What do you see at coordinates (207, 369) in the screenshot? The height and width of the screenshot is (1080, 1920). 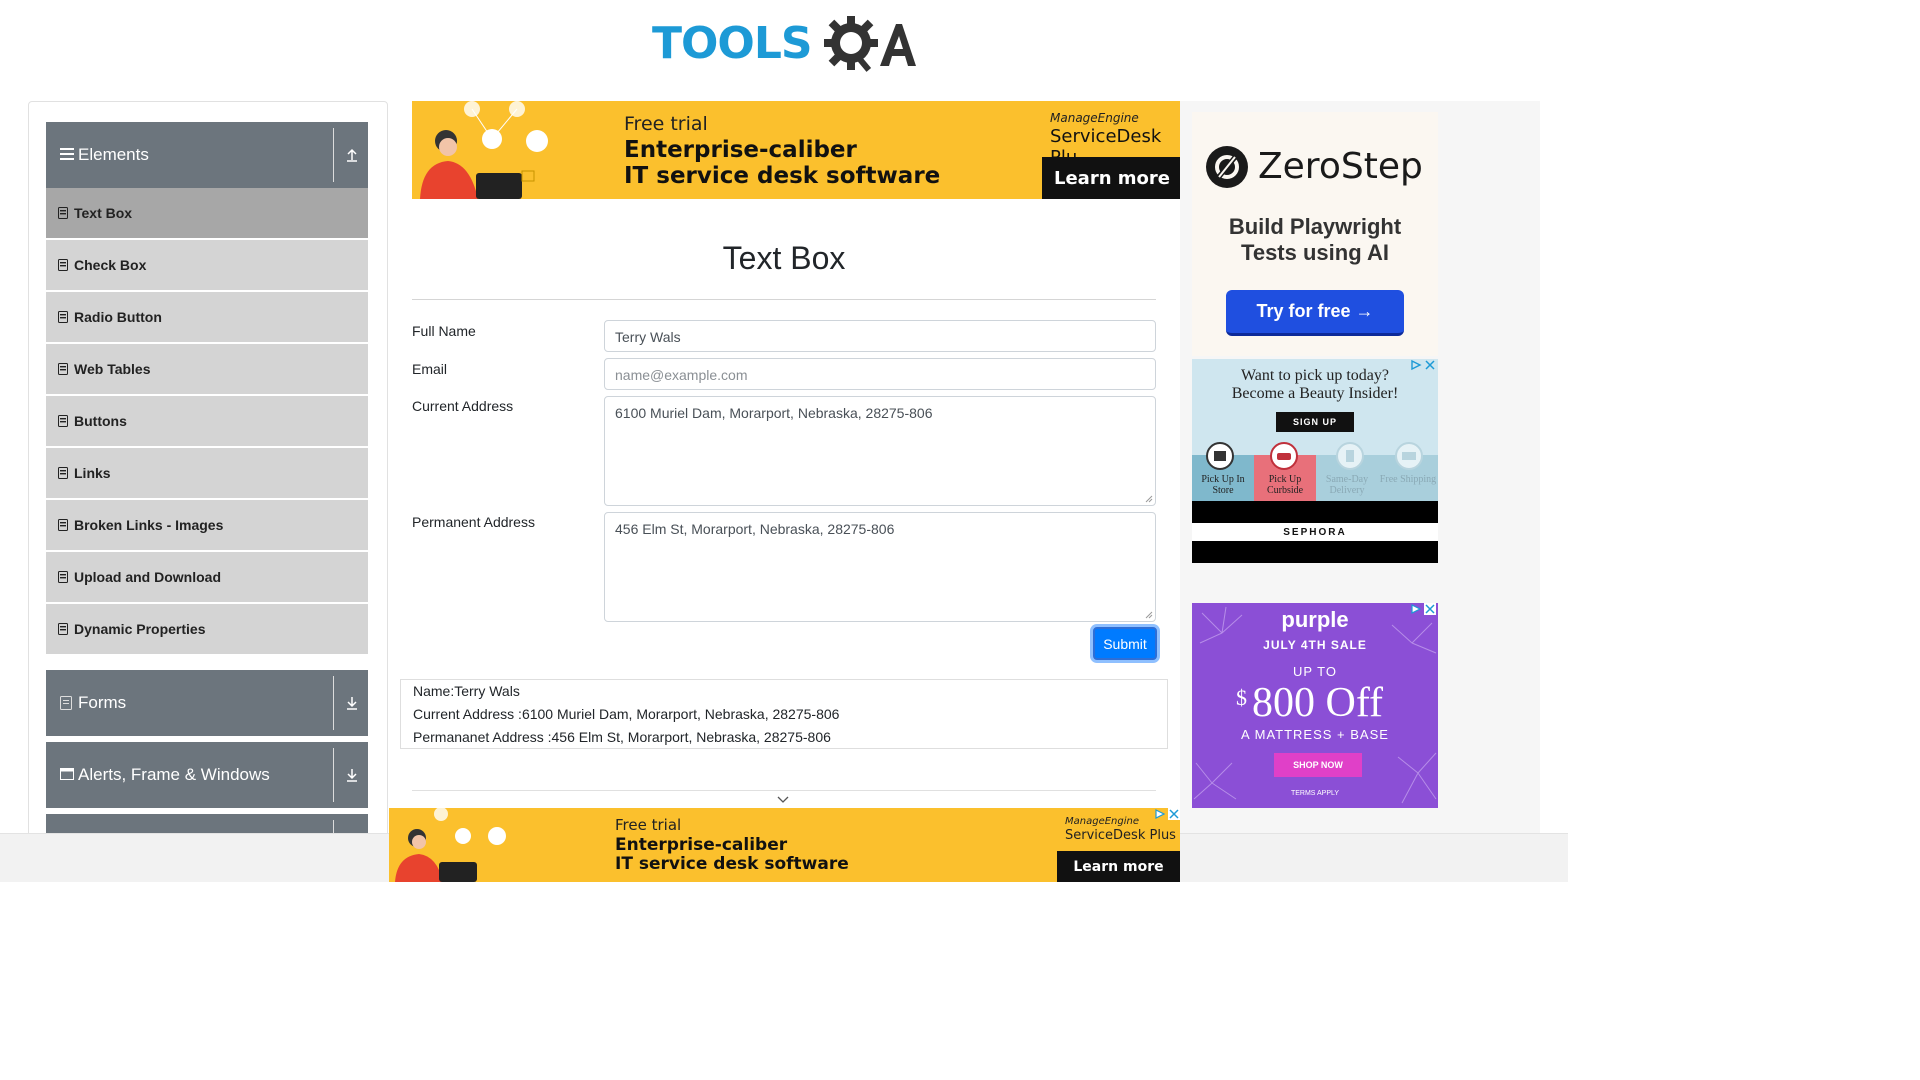 I see `sidebar-item-web-tables: Web Tables` at bounding box center [207, 369].